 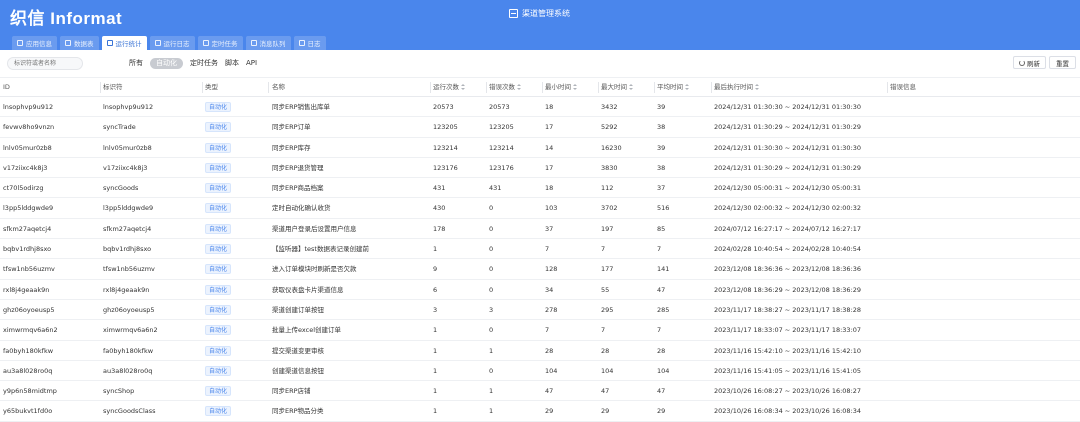 I want to click on reset-button: 重置, so click(x=1062, y=62).